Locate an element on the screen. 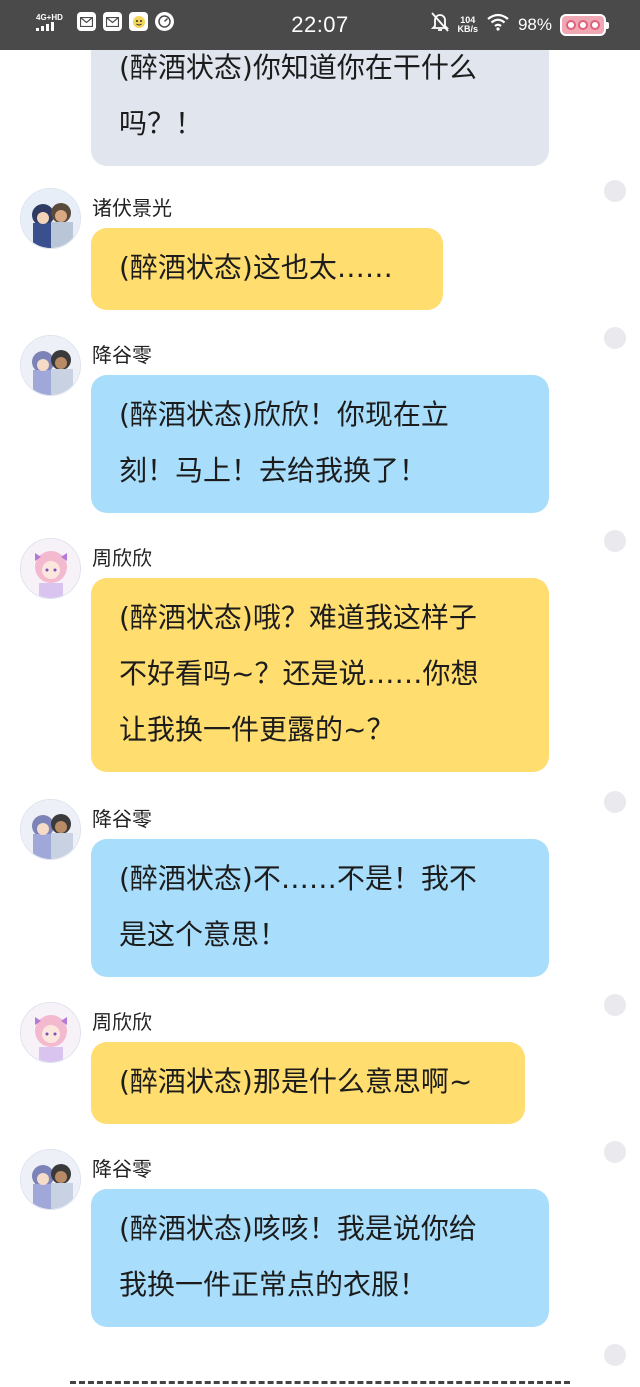 This screenshot has width=640, height=1387. mute-bell-icon is located at coordinates (440, 24).